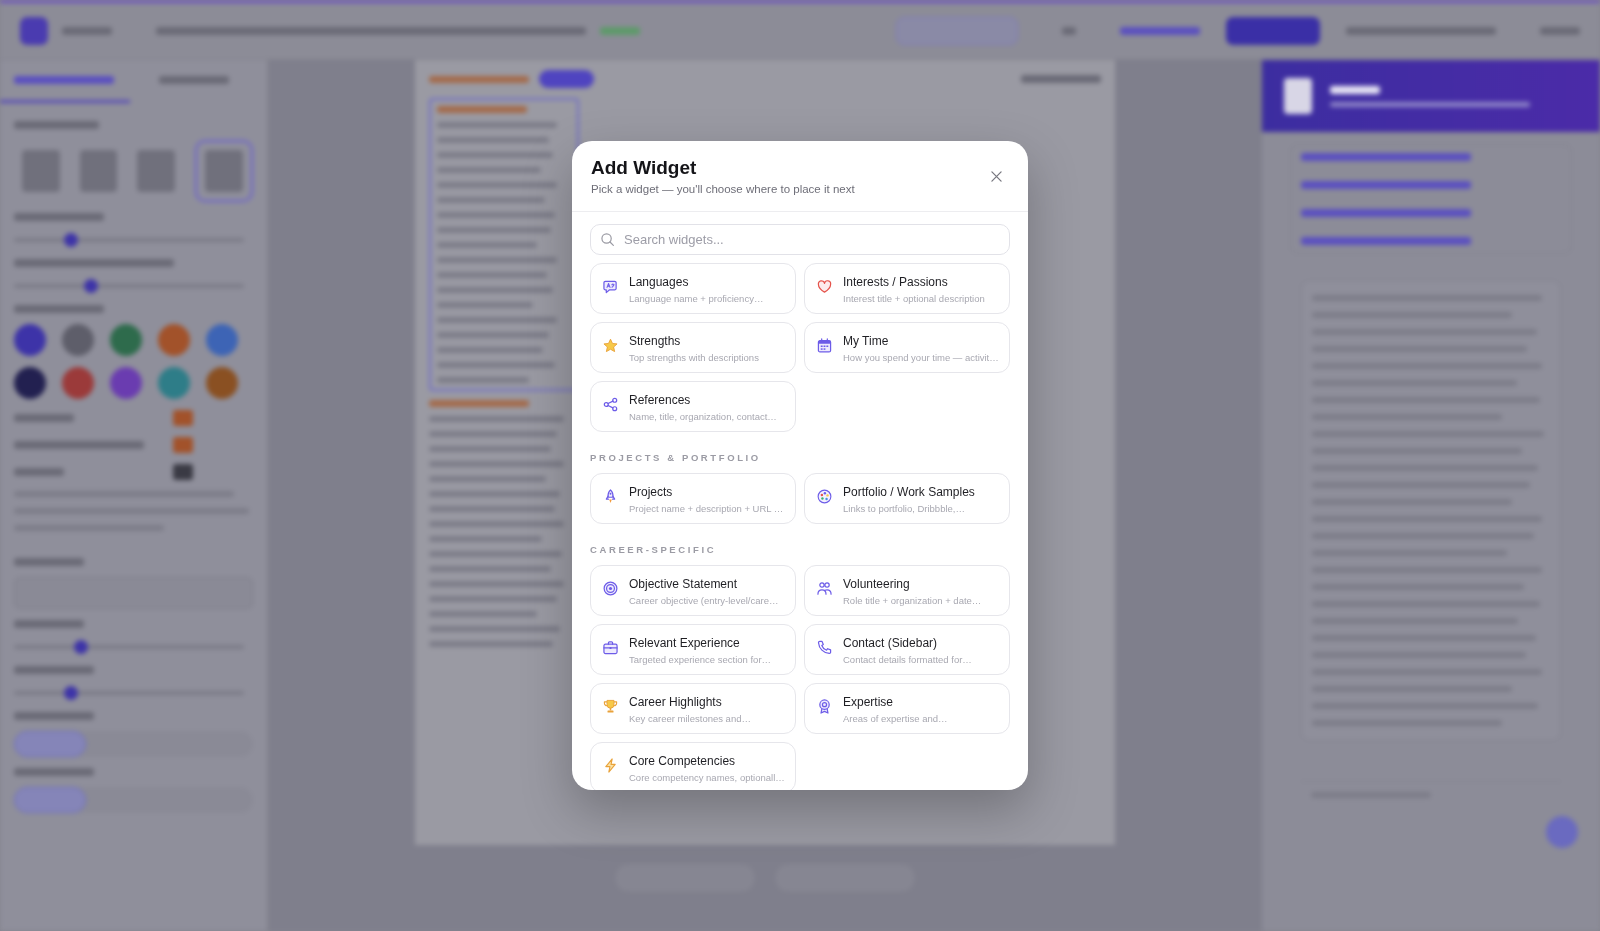 Image resolution: width=1600 pixels, height=931 pixels. I want to click on widget-title: Contact (Sidebar), so click(891, 643).